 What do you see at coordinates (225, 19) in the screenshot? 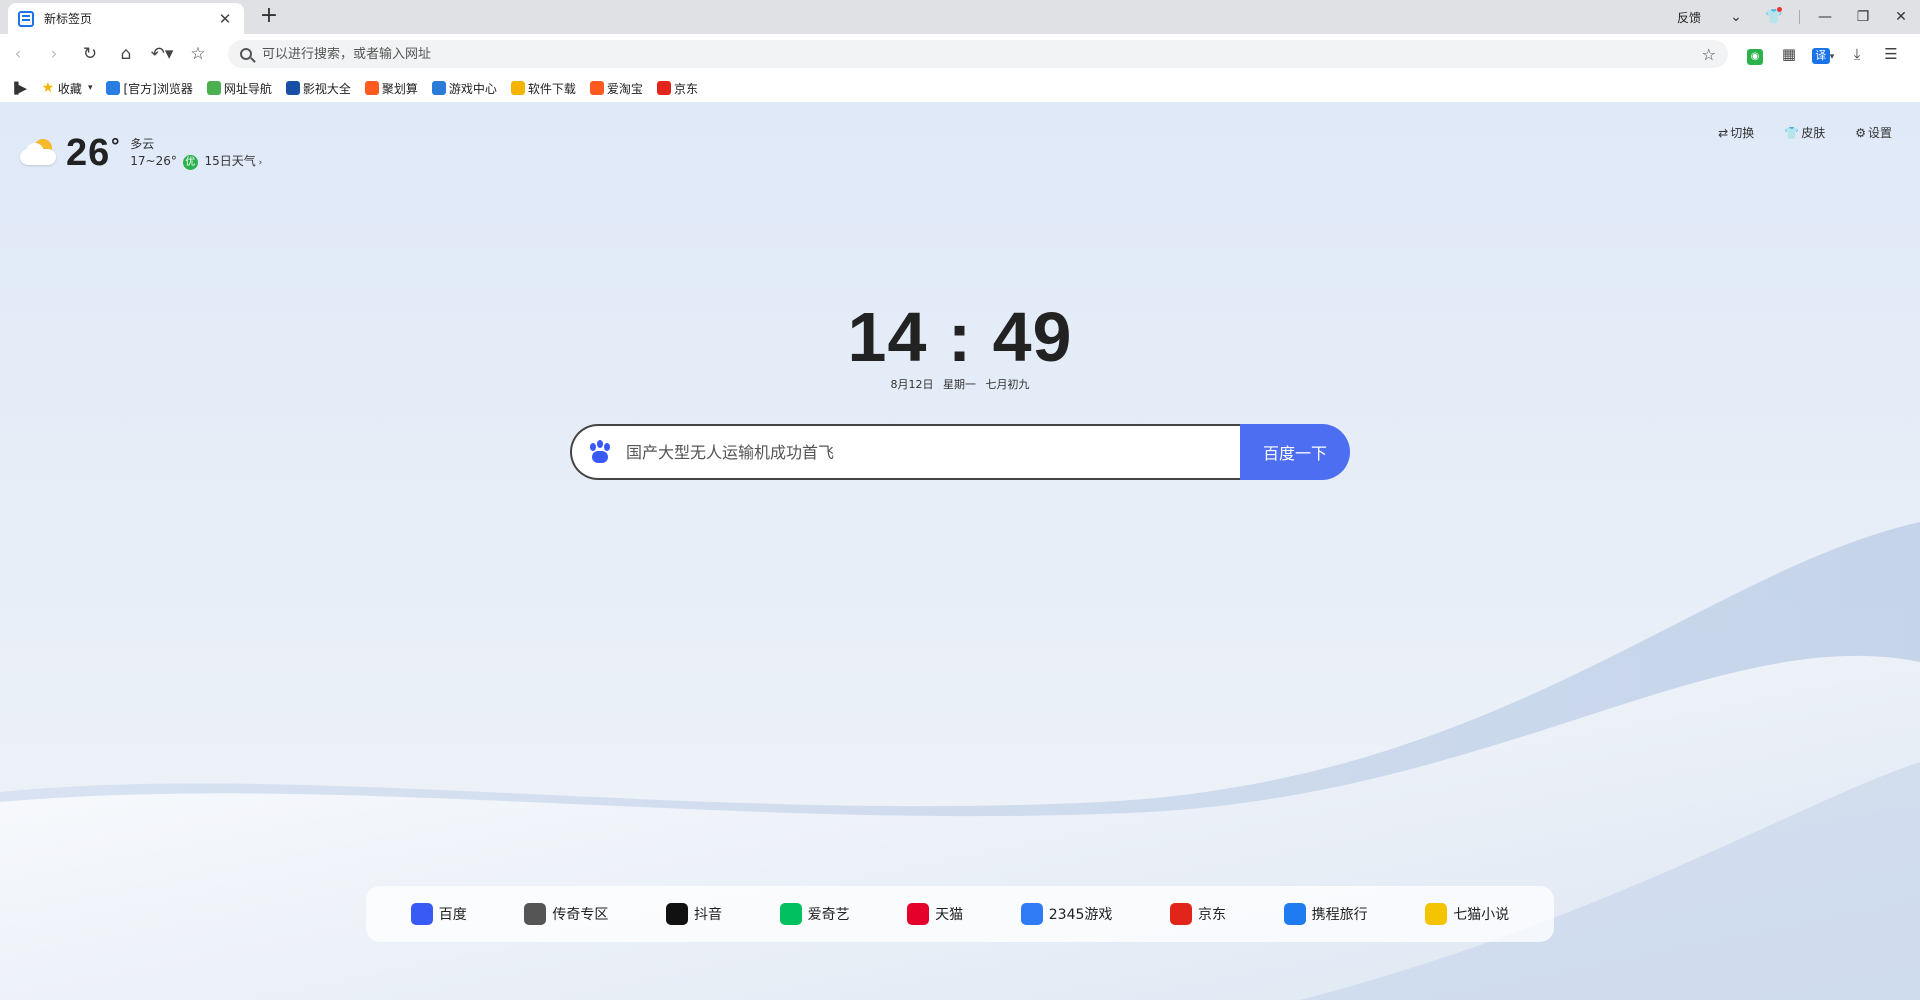
I see `close-tab-icon: ✕` at bounding box center [225, 19].